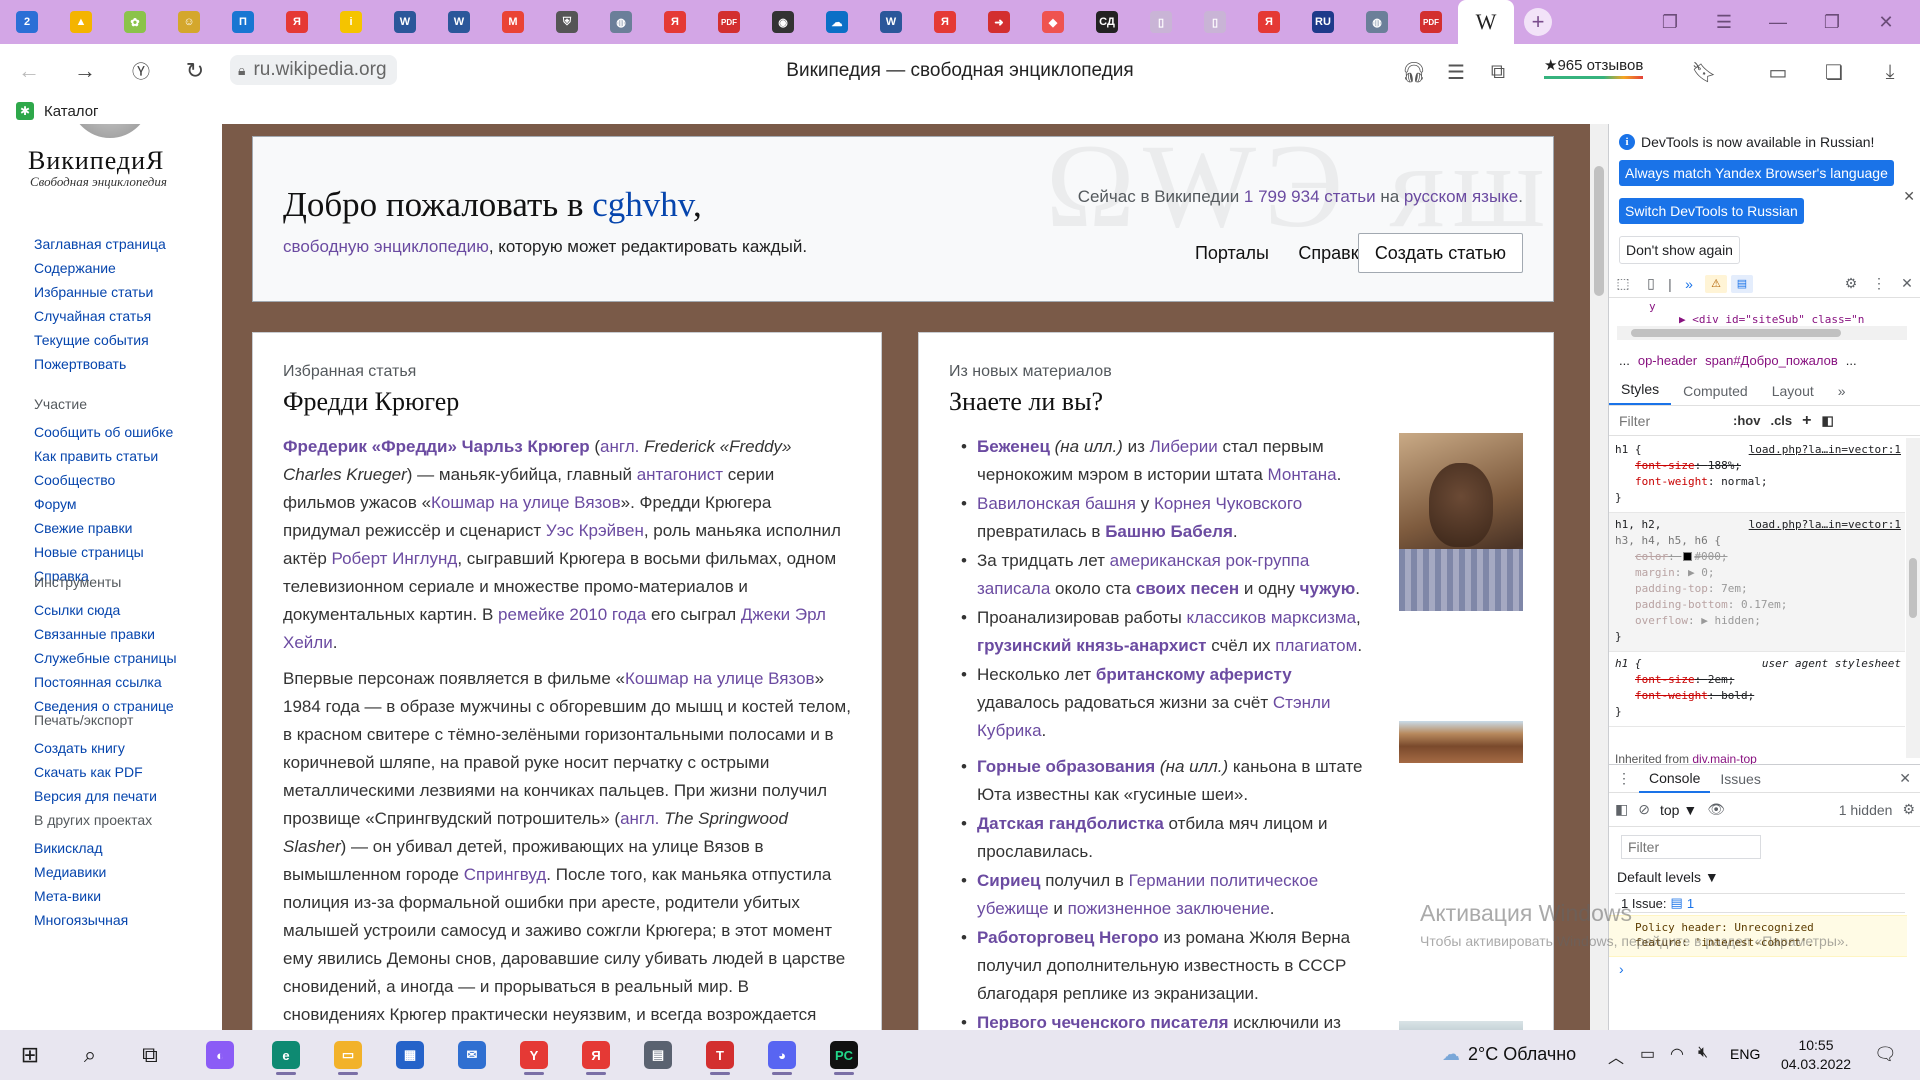 This screenshot has width=1920, height=1080. Describe the element at coordinates (891, 22) in the screenshot. I see `tab-t17: W` at that location.